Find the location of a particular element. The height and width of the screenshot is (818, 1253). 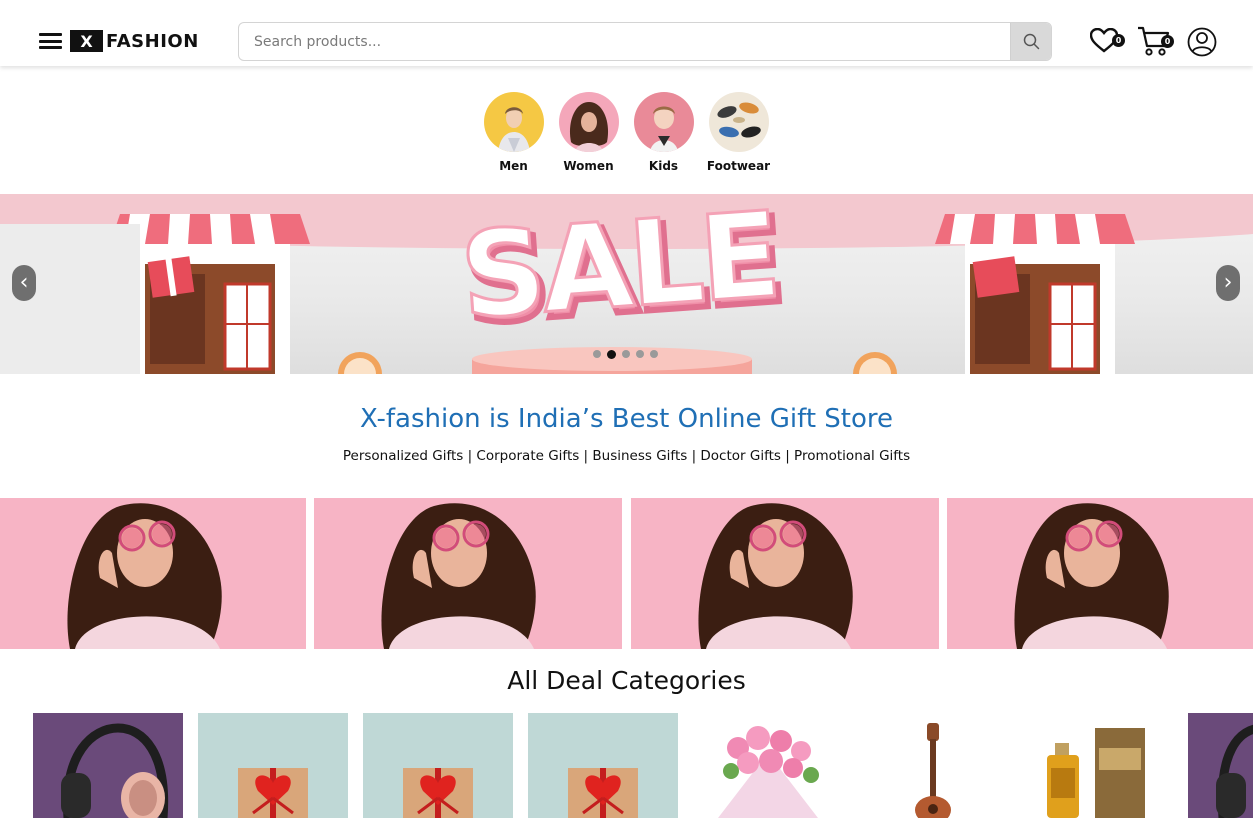

category-women-image is located at coordinates (588, 122).